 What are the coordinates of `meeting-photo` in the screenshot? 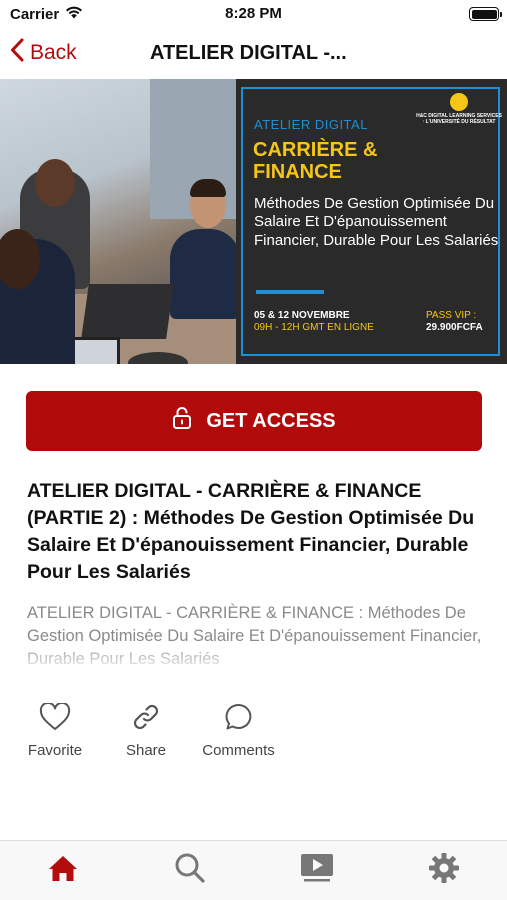 It's located at (118, 221).